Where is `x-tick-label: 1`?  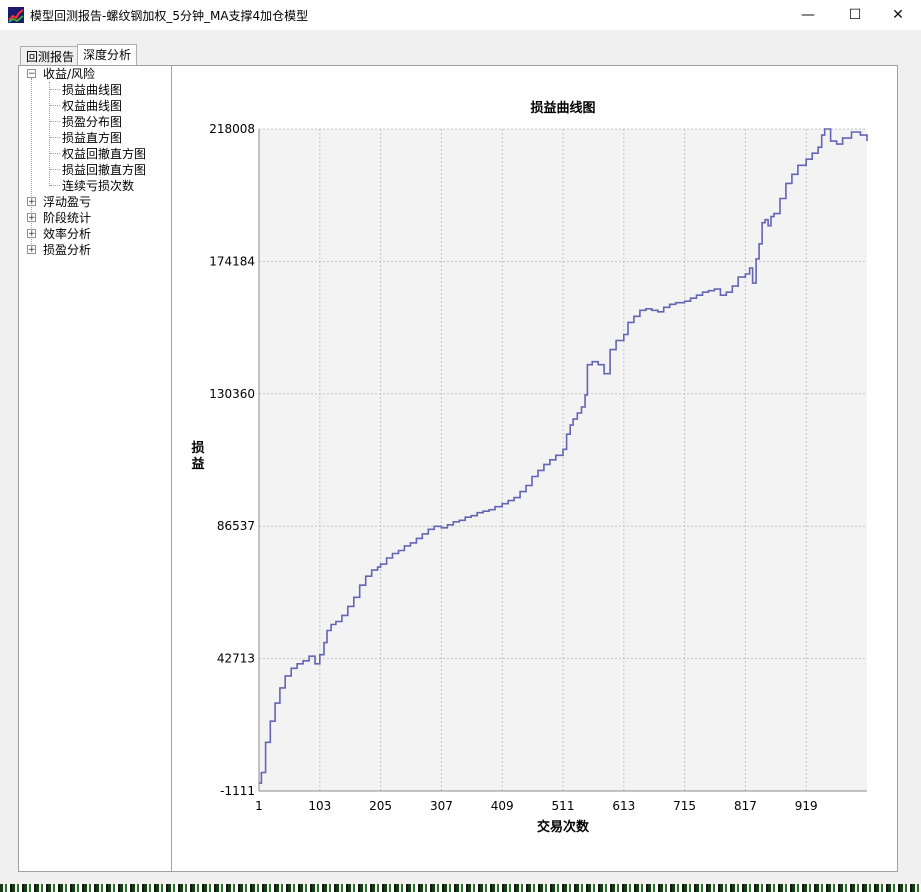
x-tick-label: 1 is located at coordinates (259, 806).